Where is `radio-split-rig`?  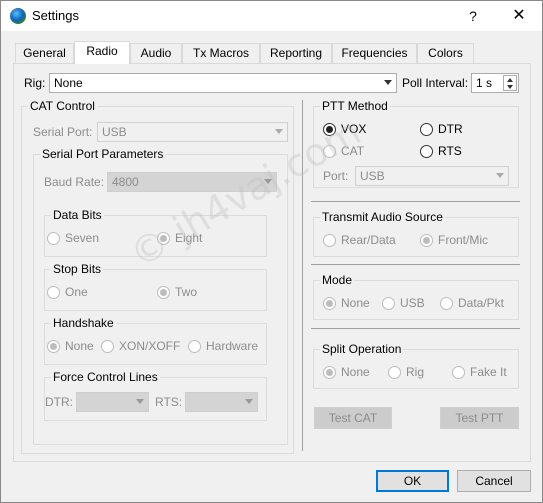 radio-split-rig is located at coordinates (394, 372).